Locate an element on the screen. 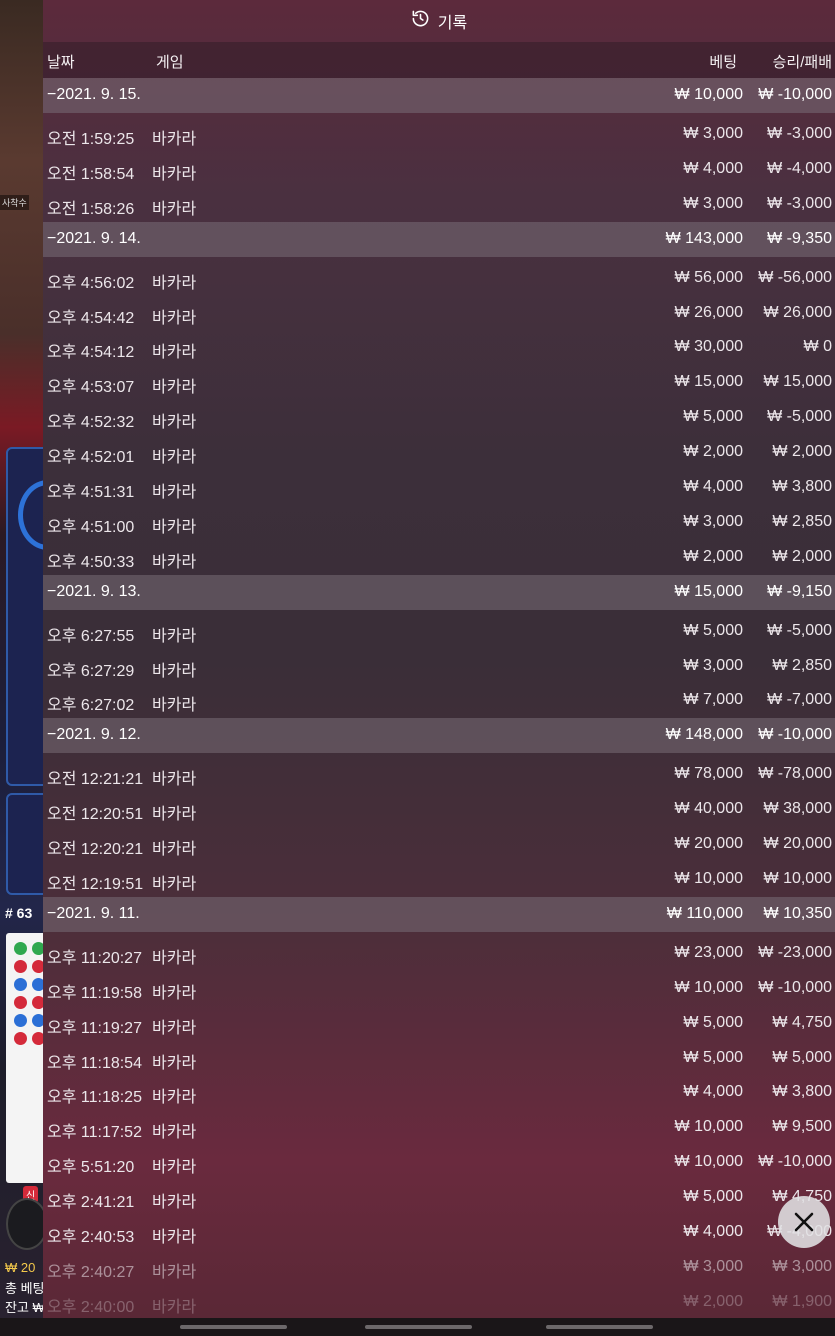  history-row-result: ₩ 2,850 is located at coordinates (802, 665).